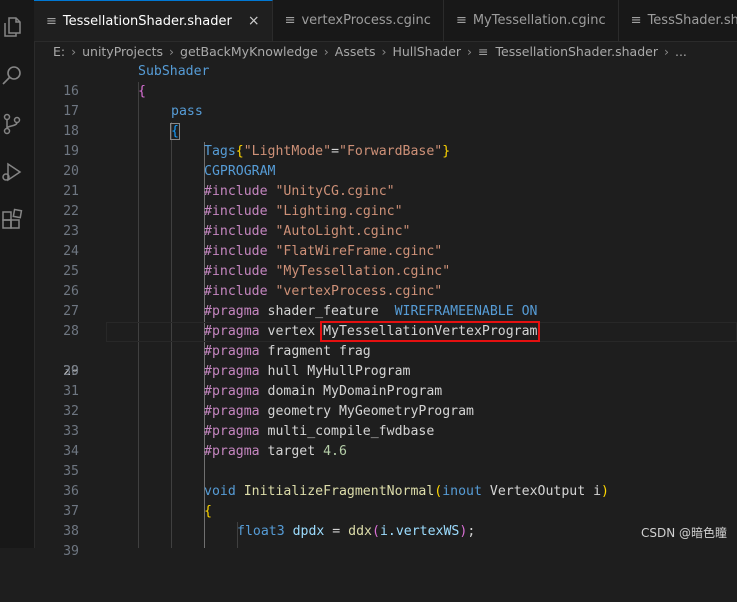  What do you see at coordinates (12, 124) in the screenshot?
I see `source-control-icon` at bounding box center [12, 124].